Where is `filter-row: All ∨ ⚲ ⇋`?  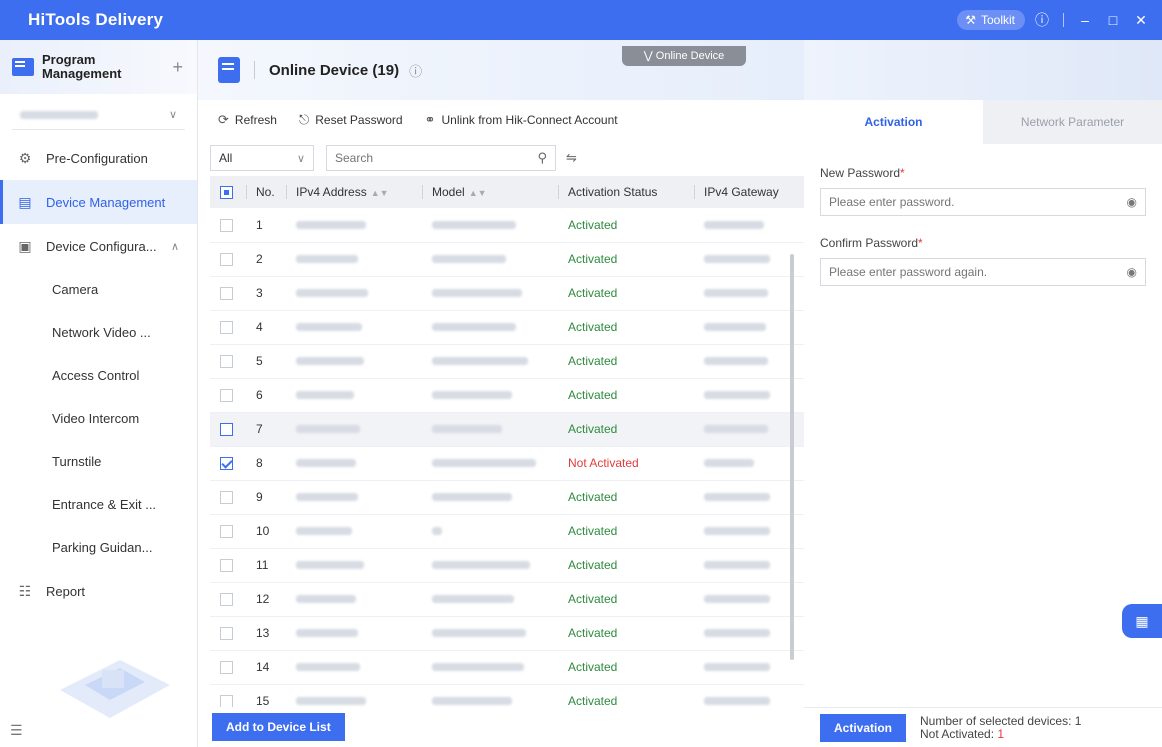
filter-row: All ∨ ⚲ ⇋ is located at coordinates (501, 158).